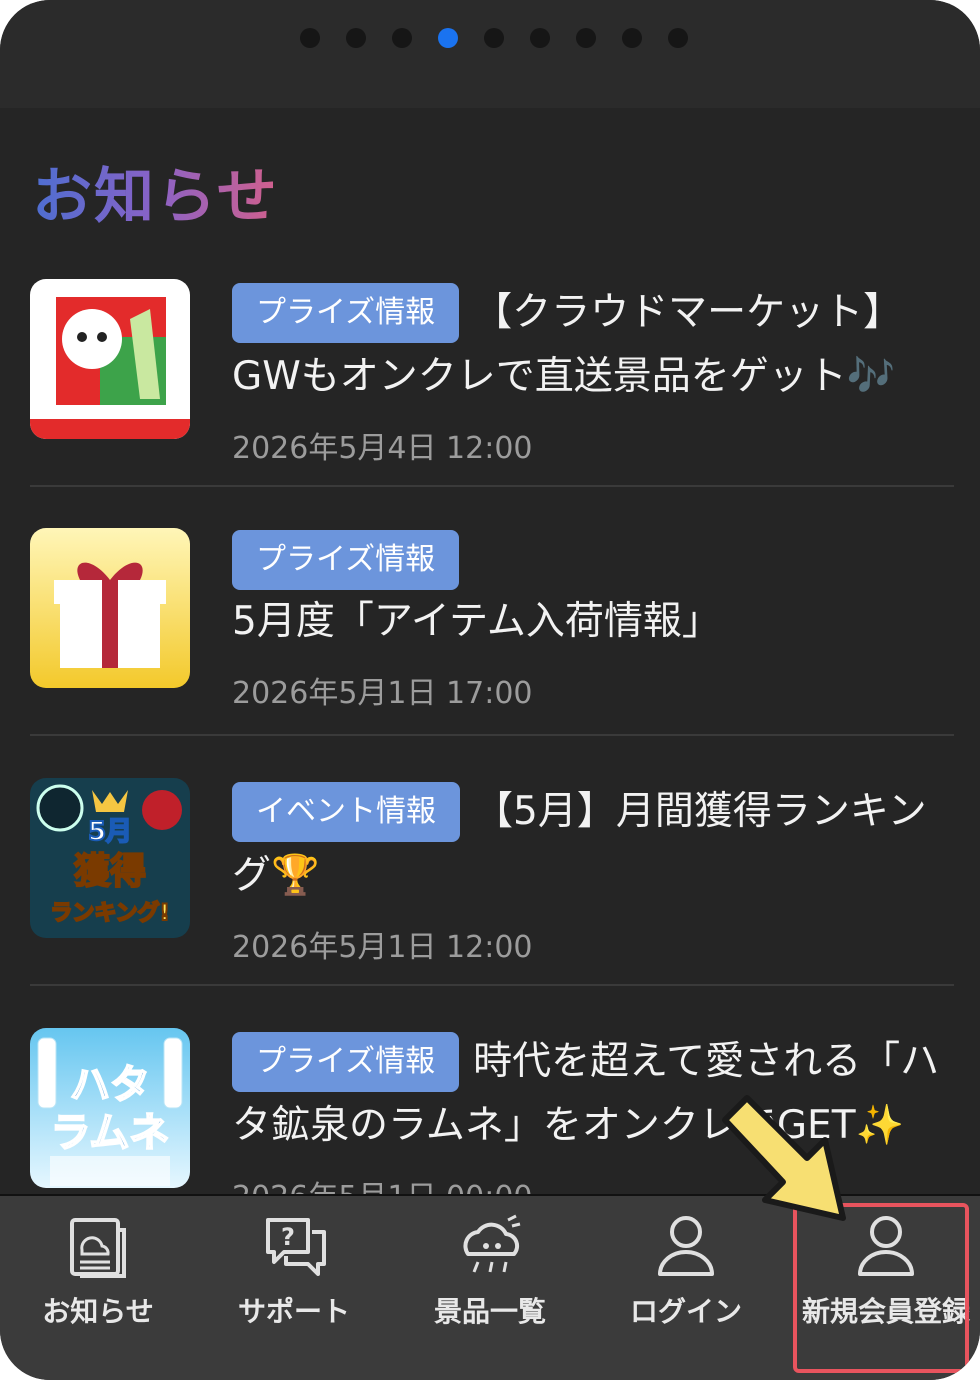 The height and width of the screenshot is (1380, 980). Describe the element at coordinates (448, 38) in the screenshot. I see `pager-dot-active` at that location.